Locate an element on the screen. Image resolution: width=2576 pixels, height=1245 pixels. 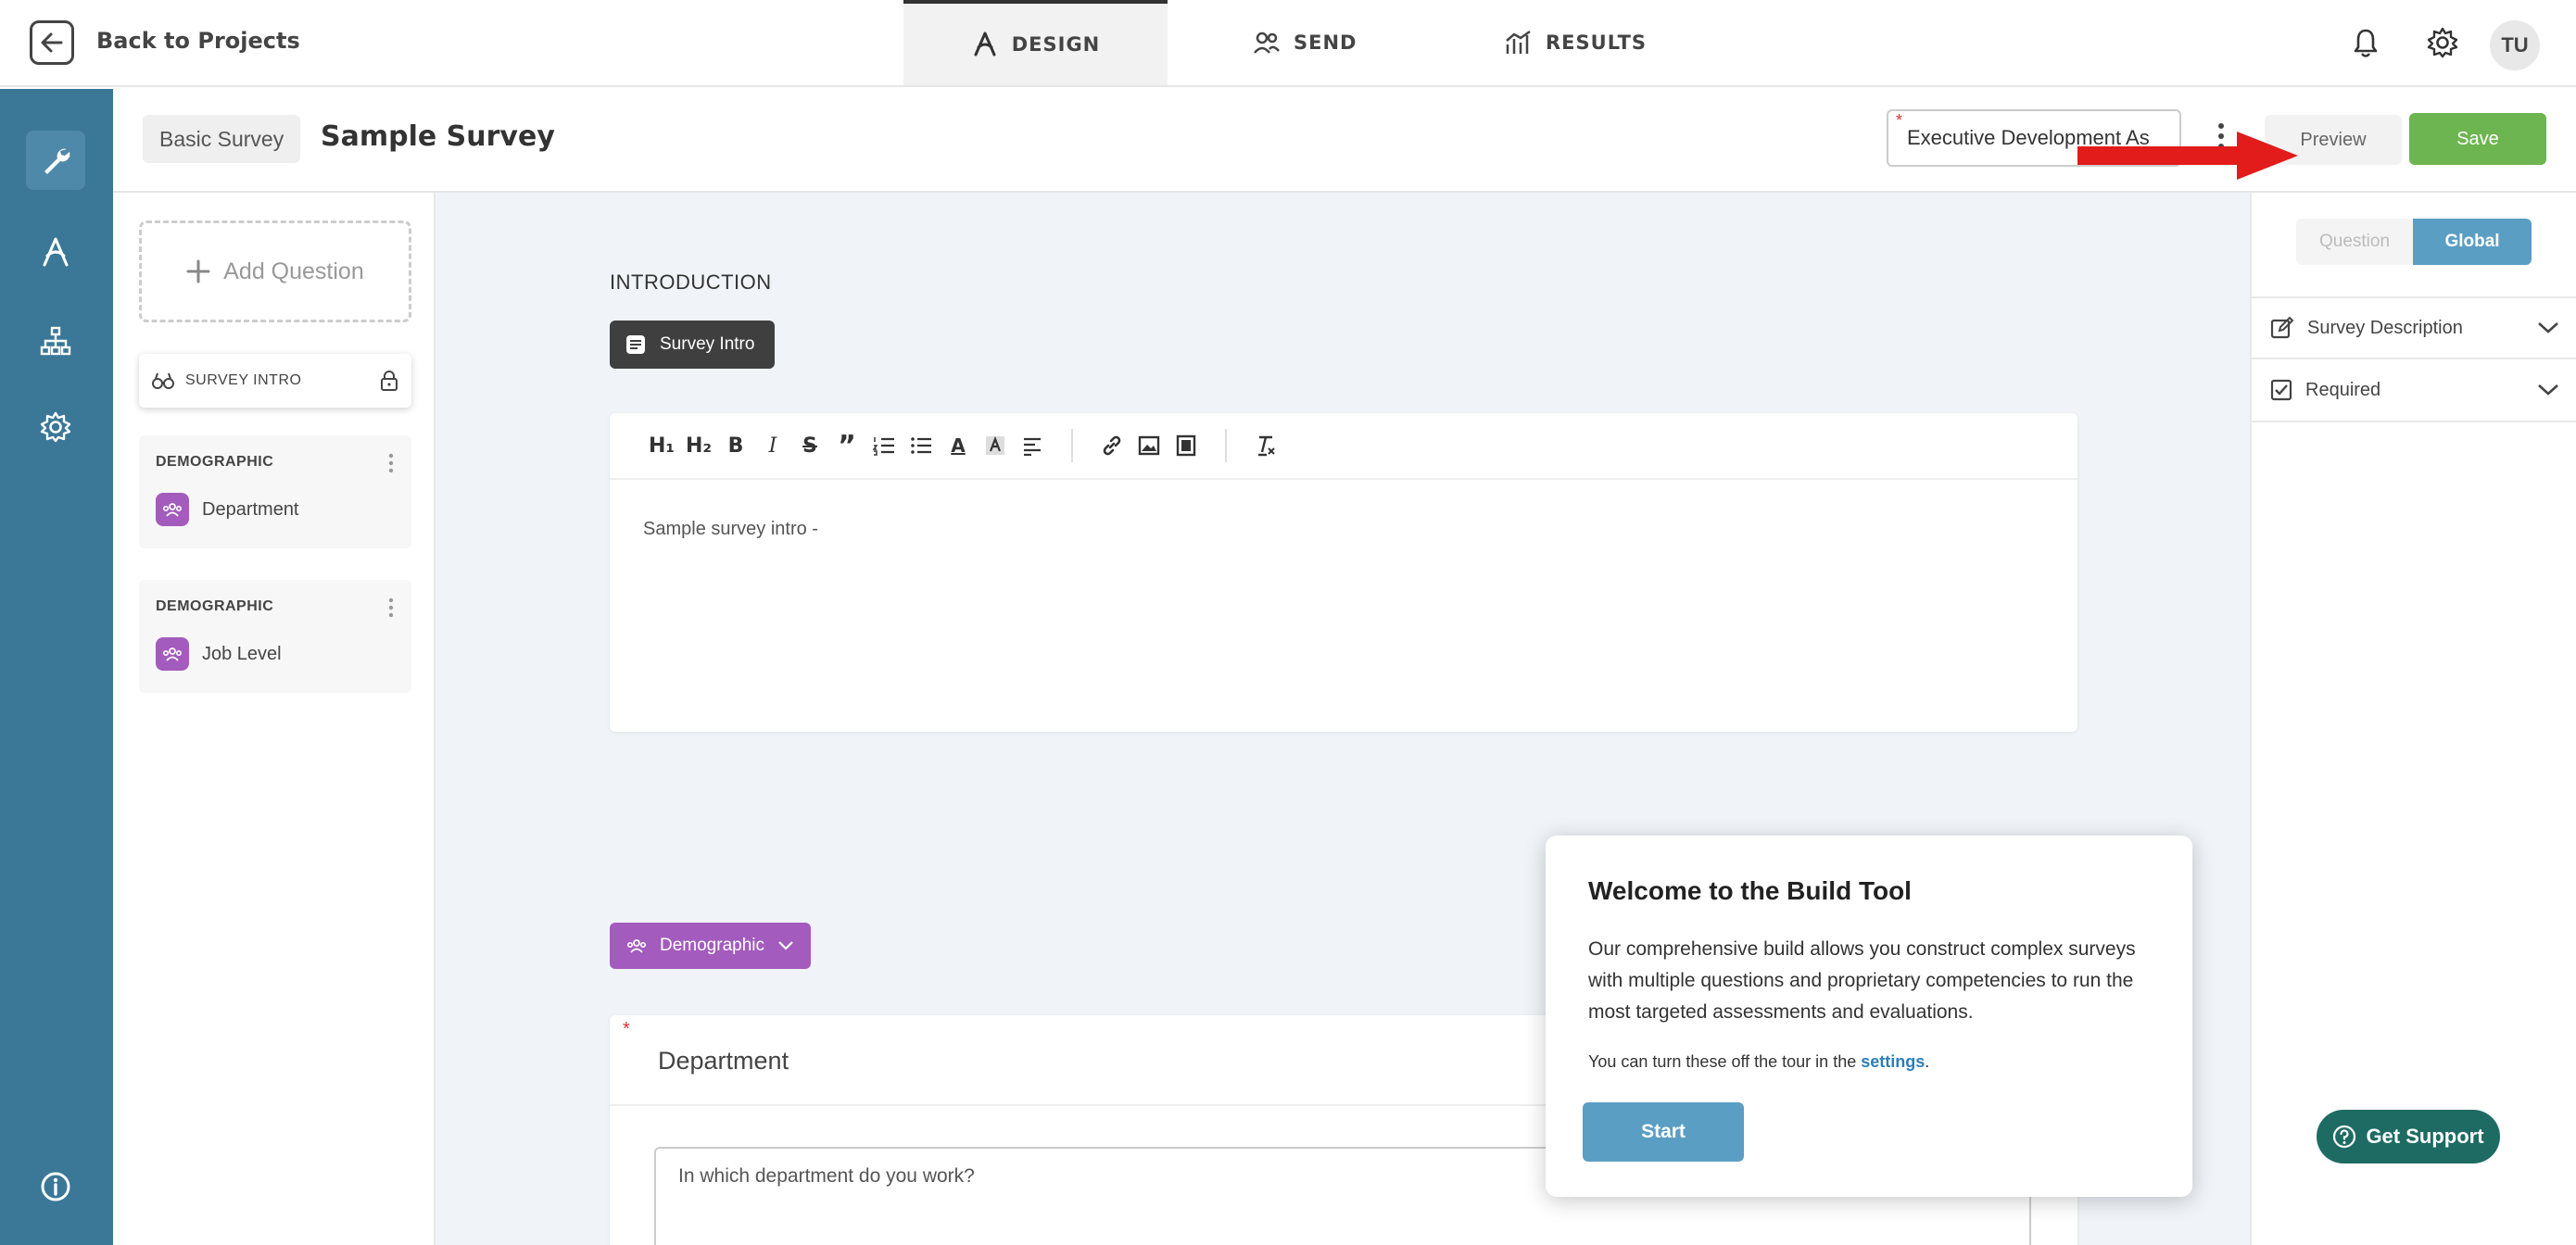
help-icon is located at coordinates (2344, 1137).